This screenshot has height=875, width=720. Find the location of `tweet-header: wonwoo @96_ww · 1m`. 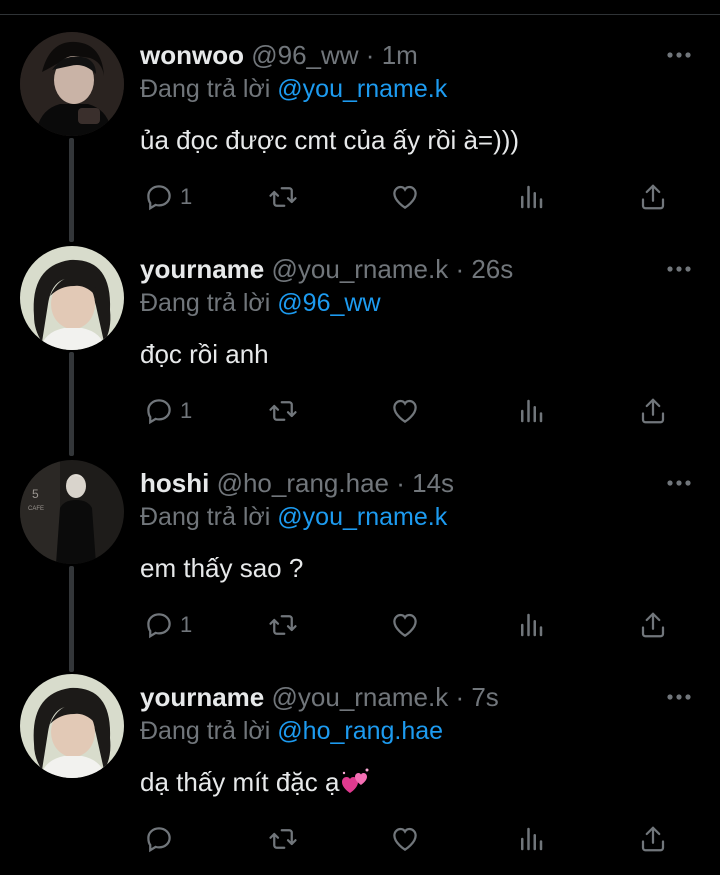

tweet-header: wonwoo @96_ww · 1m is located at coordinates (279, 55).